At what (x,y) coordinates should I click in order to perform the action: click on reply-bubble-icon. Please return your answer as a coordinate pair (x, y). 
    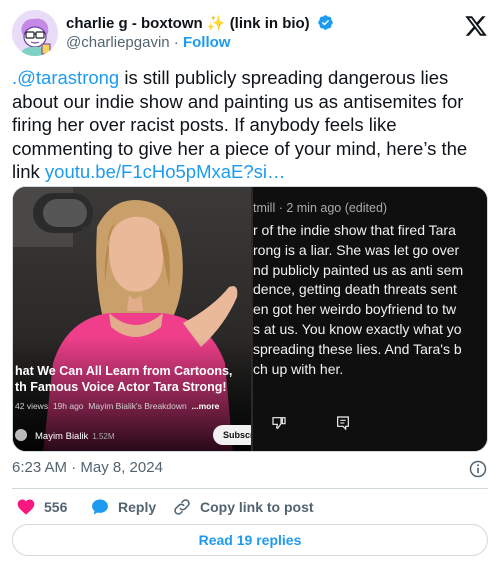
    Looking at the image, I should click on (100, 507).